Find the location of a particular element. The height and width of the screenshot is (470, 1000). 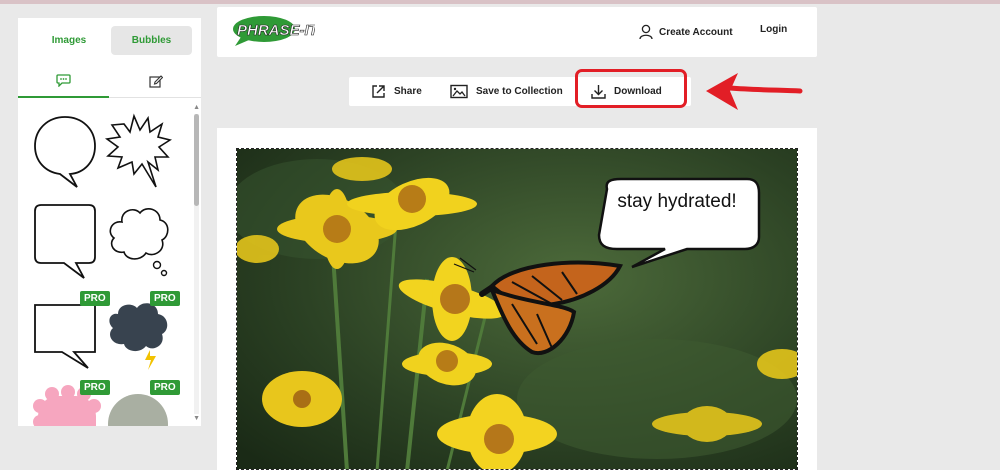

create-account-button: Create Account is located at coordinates (686, 32).